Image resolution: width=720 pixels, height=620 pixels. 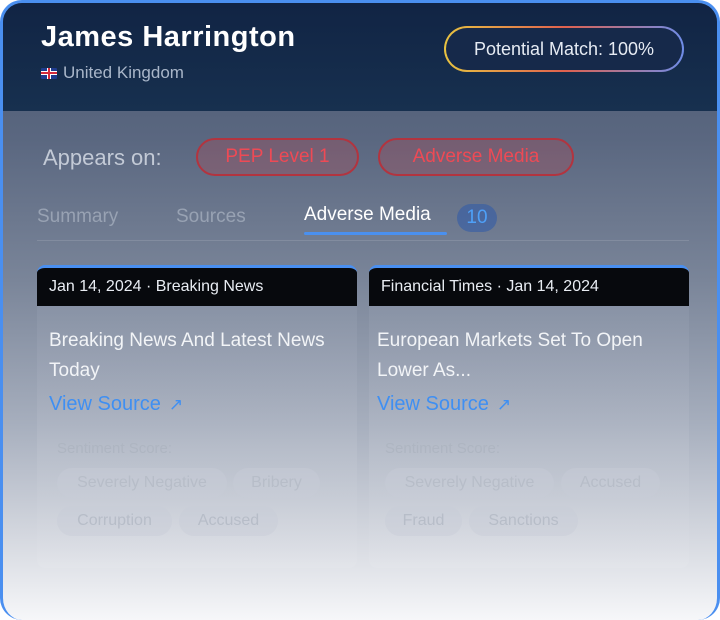 I want to click on tab-summary: Summary, so click(x=77, y=217).